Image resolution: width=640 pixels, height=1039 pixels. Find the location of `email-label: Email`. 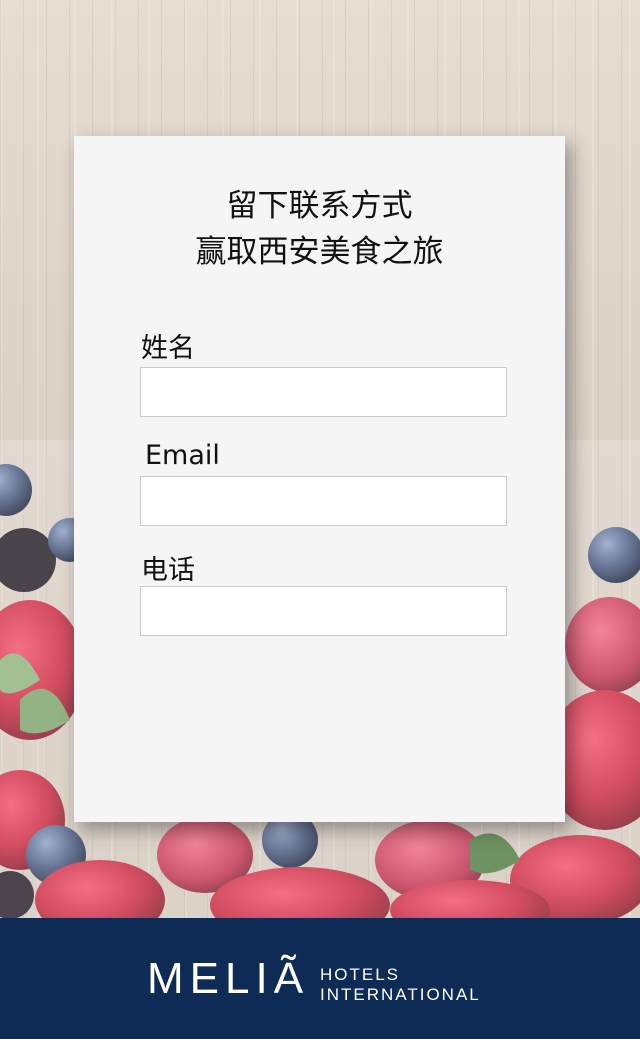

email-label: Email is located at coordinates (182, 455).